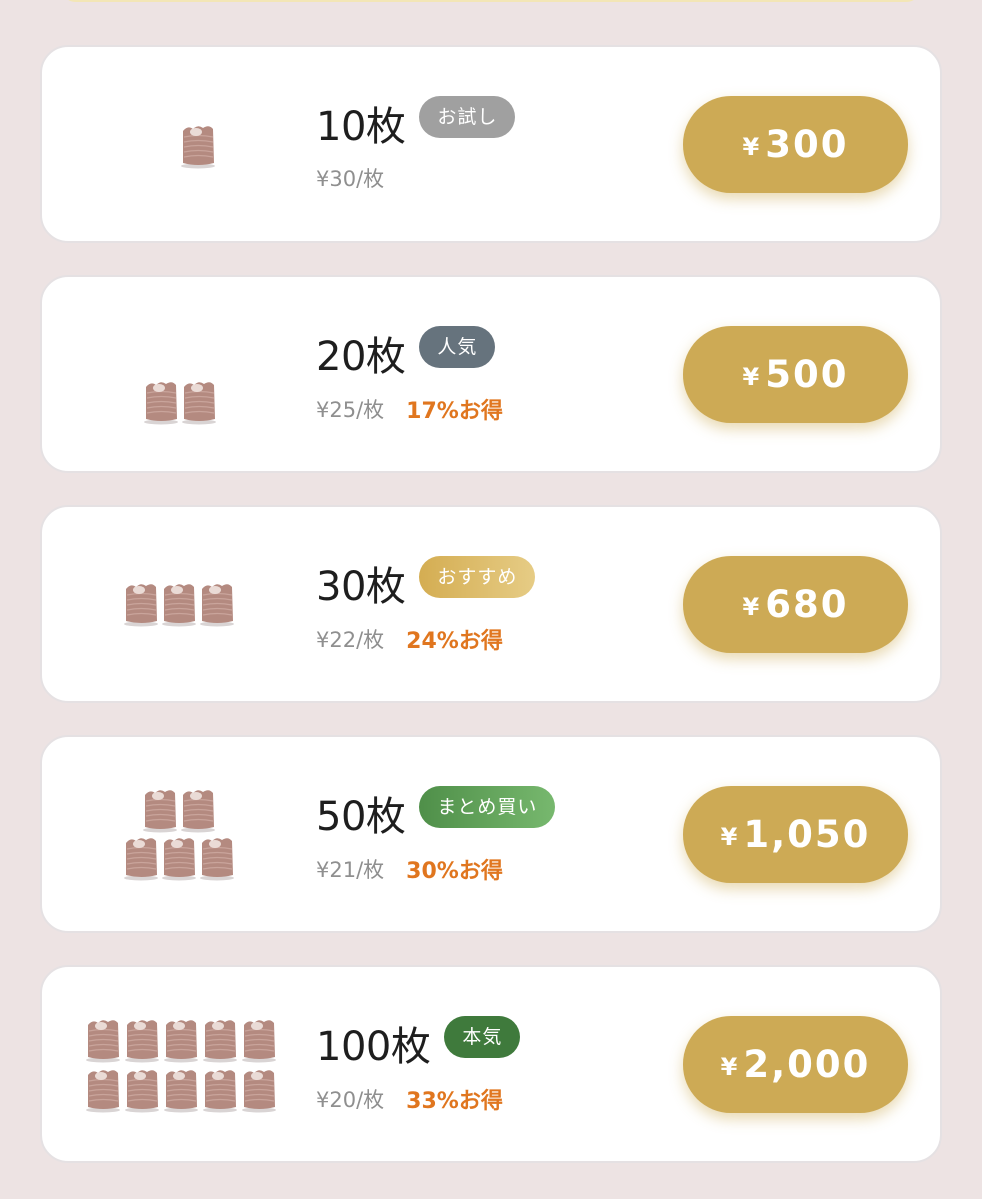 This screenshot has height=1199, width=982. I want to click on plan-sub-row: ¥20/枚 33%お得, so click(418, 1099).